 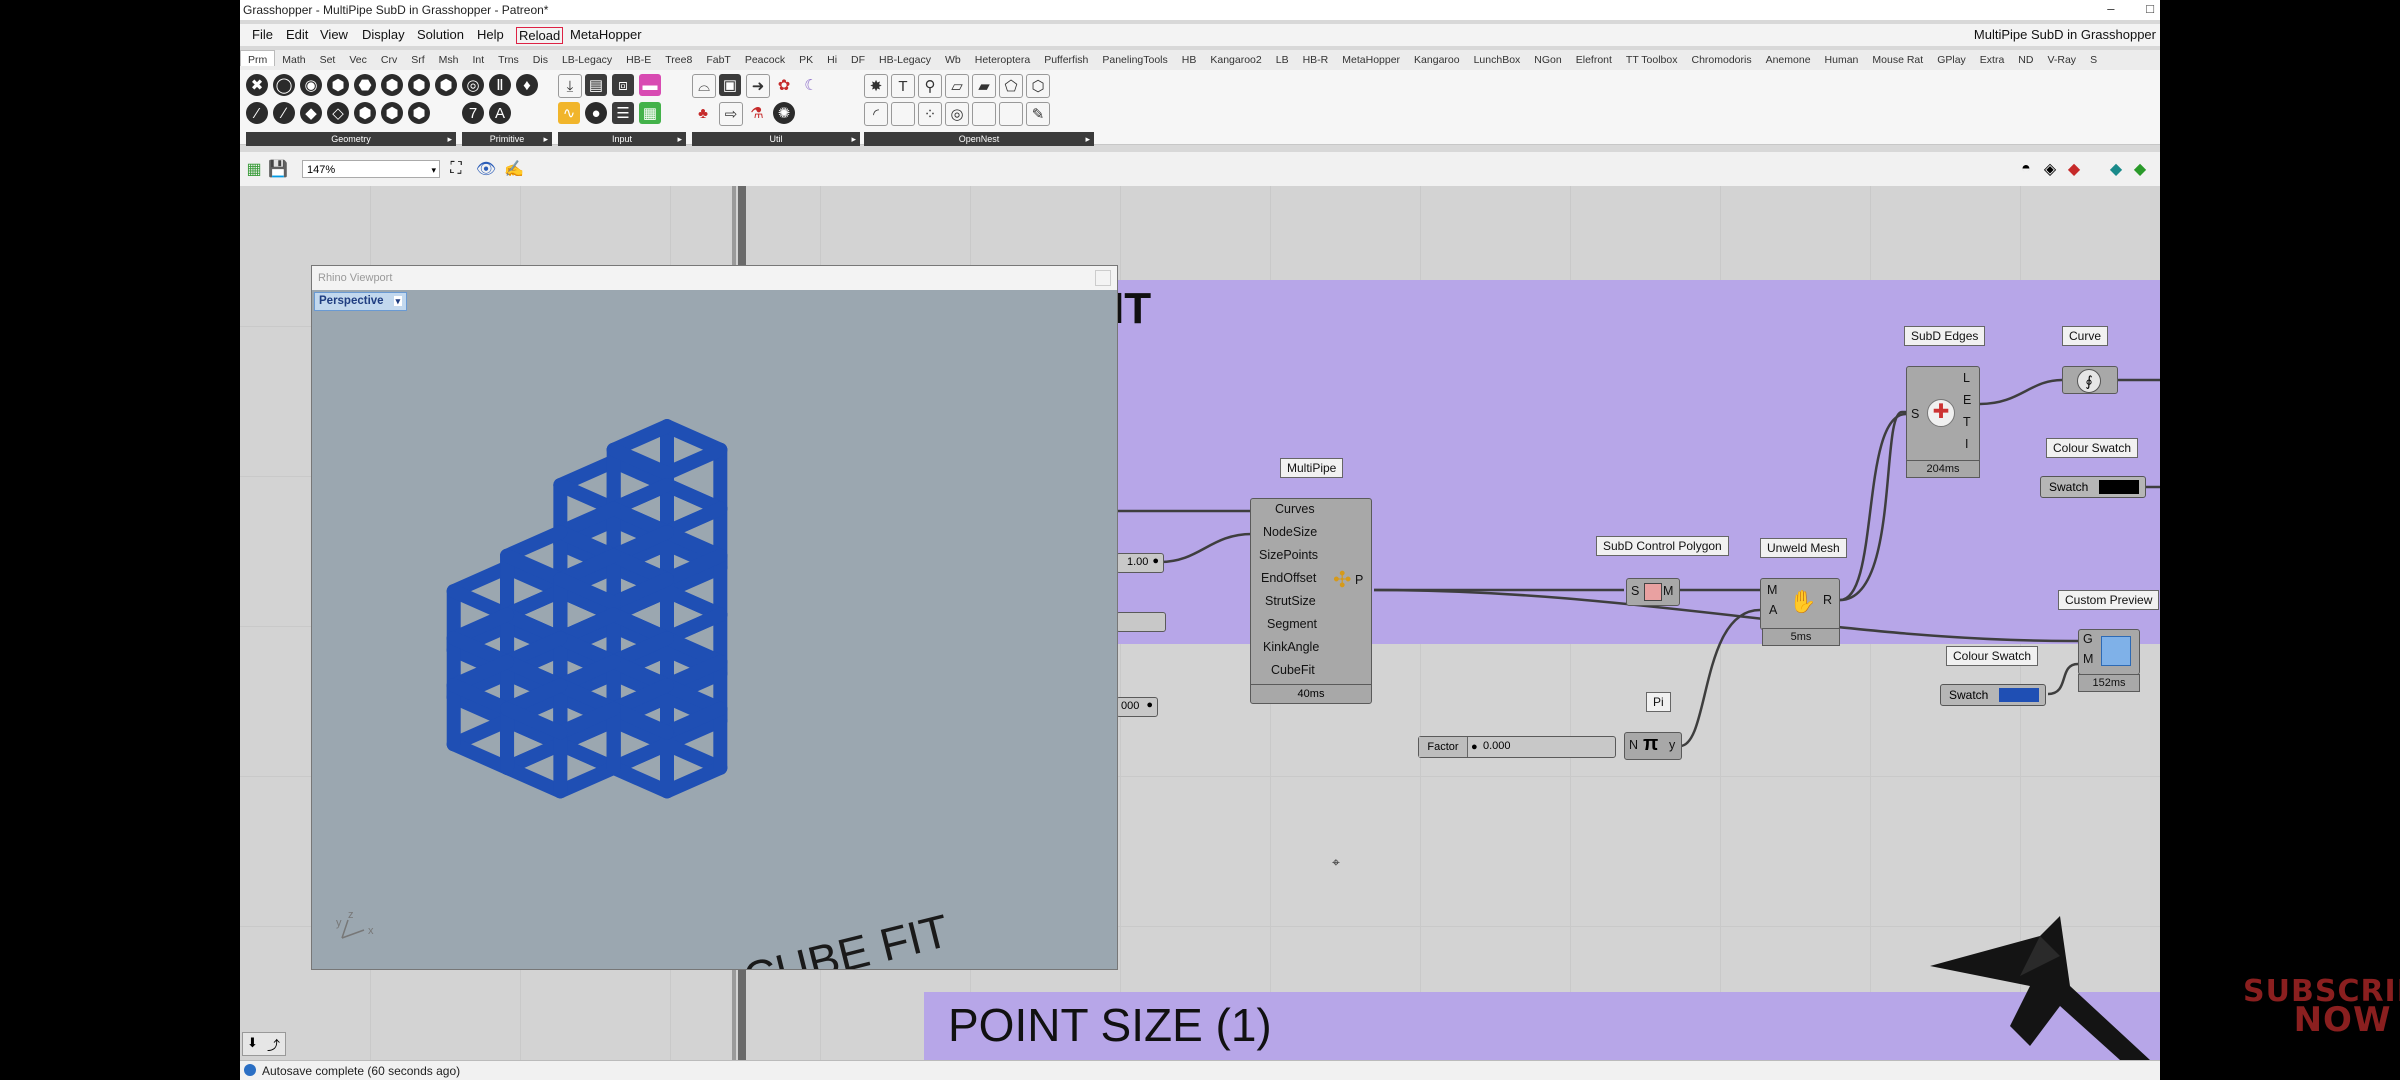 I want to click on preview-off-icon: ◓, so click(x=2026, y=169).